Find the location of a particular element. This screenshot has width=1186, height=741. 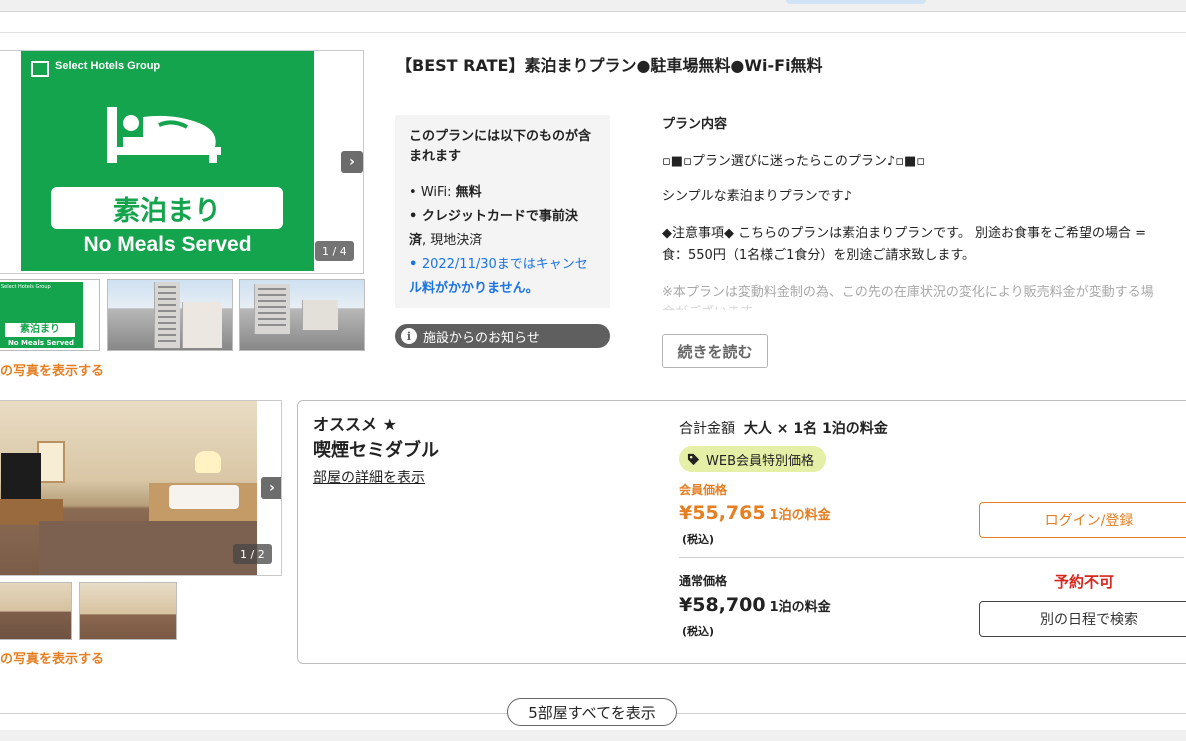

sign-no-meals-en: No Meals Served is located at coordinates (167, 244).